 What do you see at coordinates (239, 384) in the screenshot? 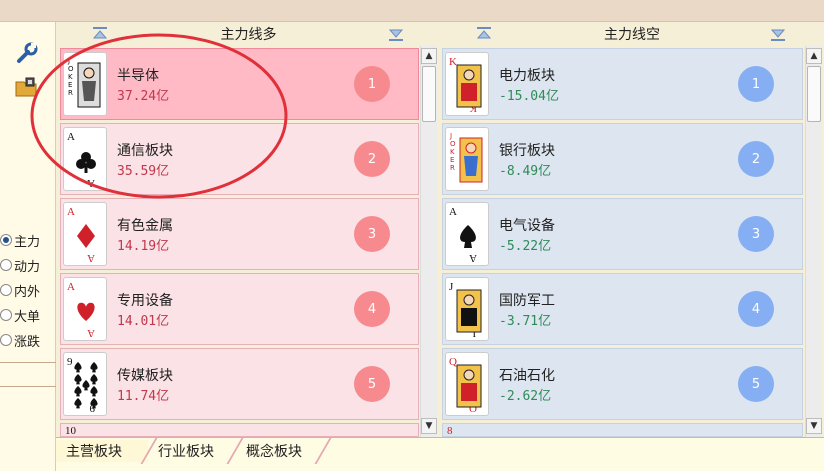
I see `long-sector-card: 9 9 传媒板块 11.74亿 5` at bounding box center [239, 384].